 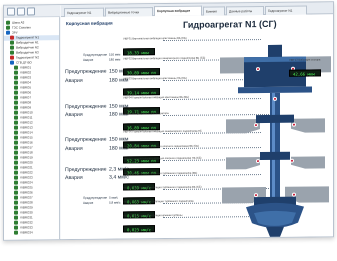 What do you see at coordinates (26, 212) in the screenshot?
I see `tree-item-label: VIBRO30` at bounding box center [26, 212].